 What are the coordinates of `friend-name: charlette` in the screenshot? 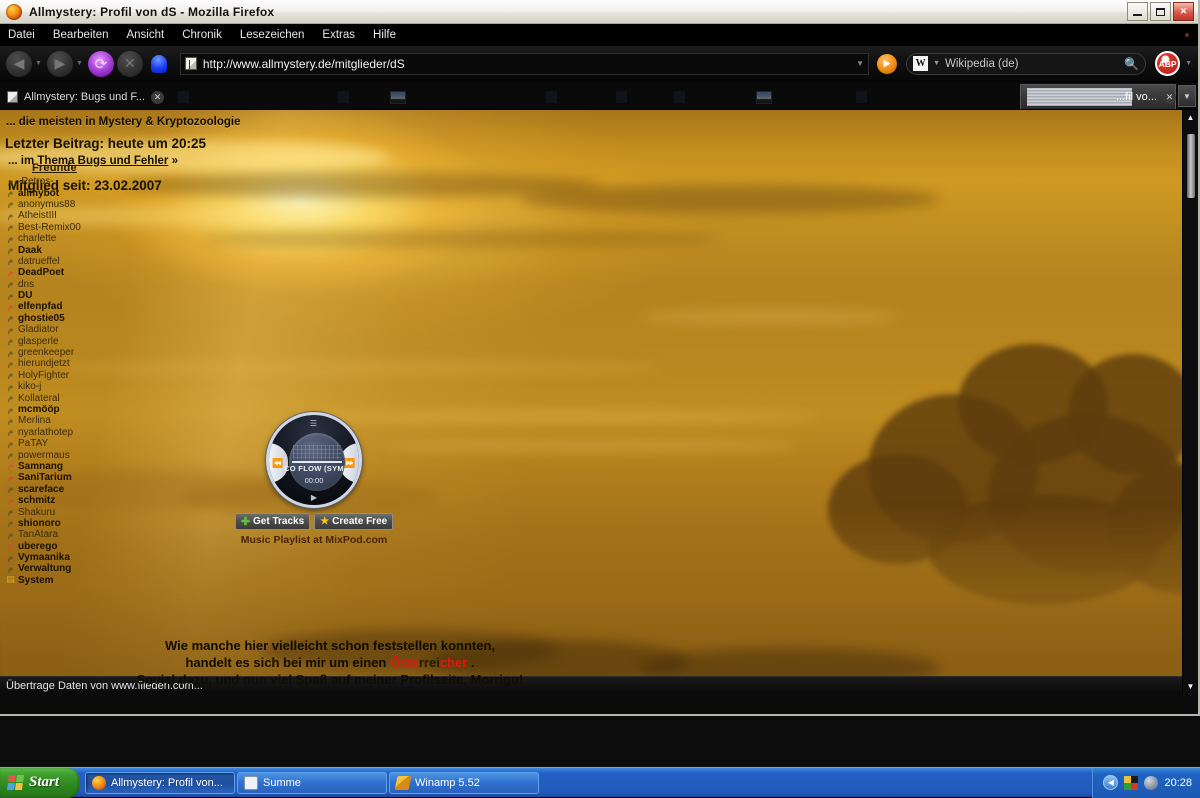 It's located at (37, 238).